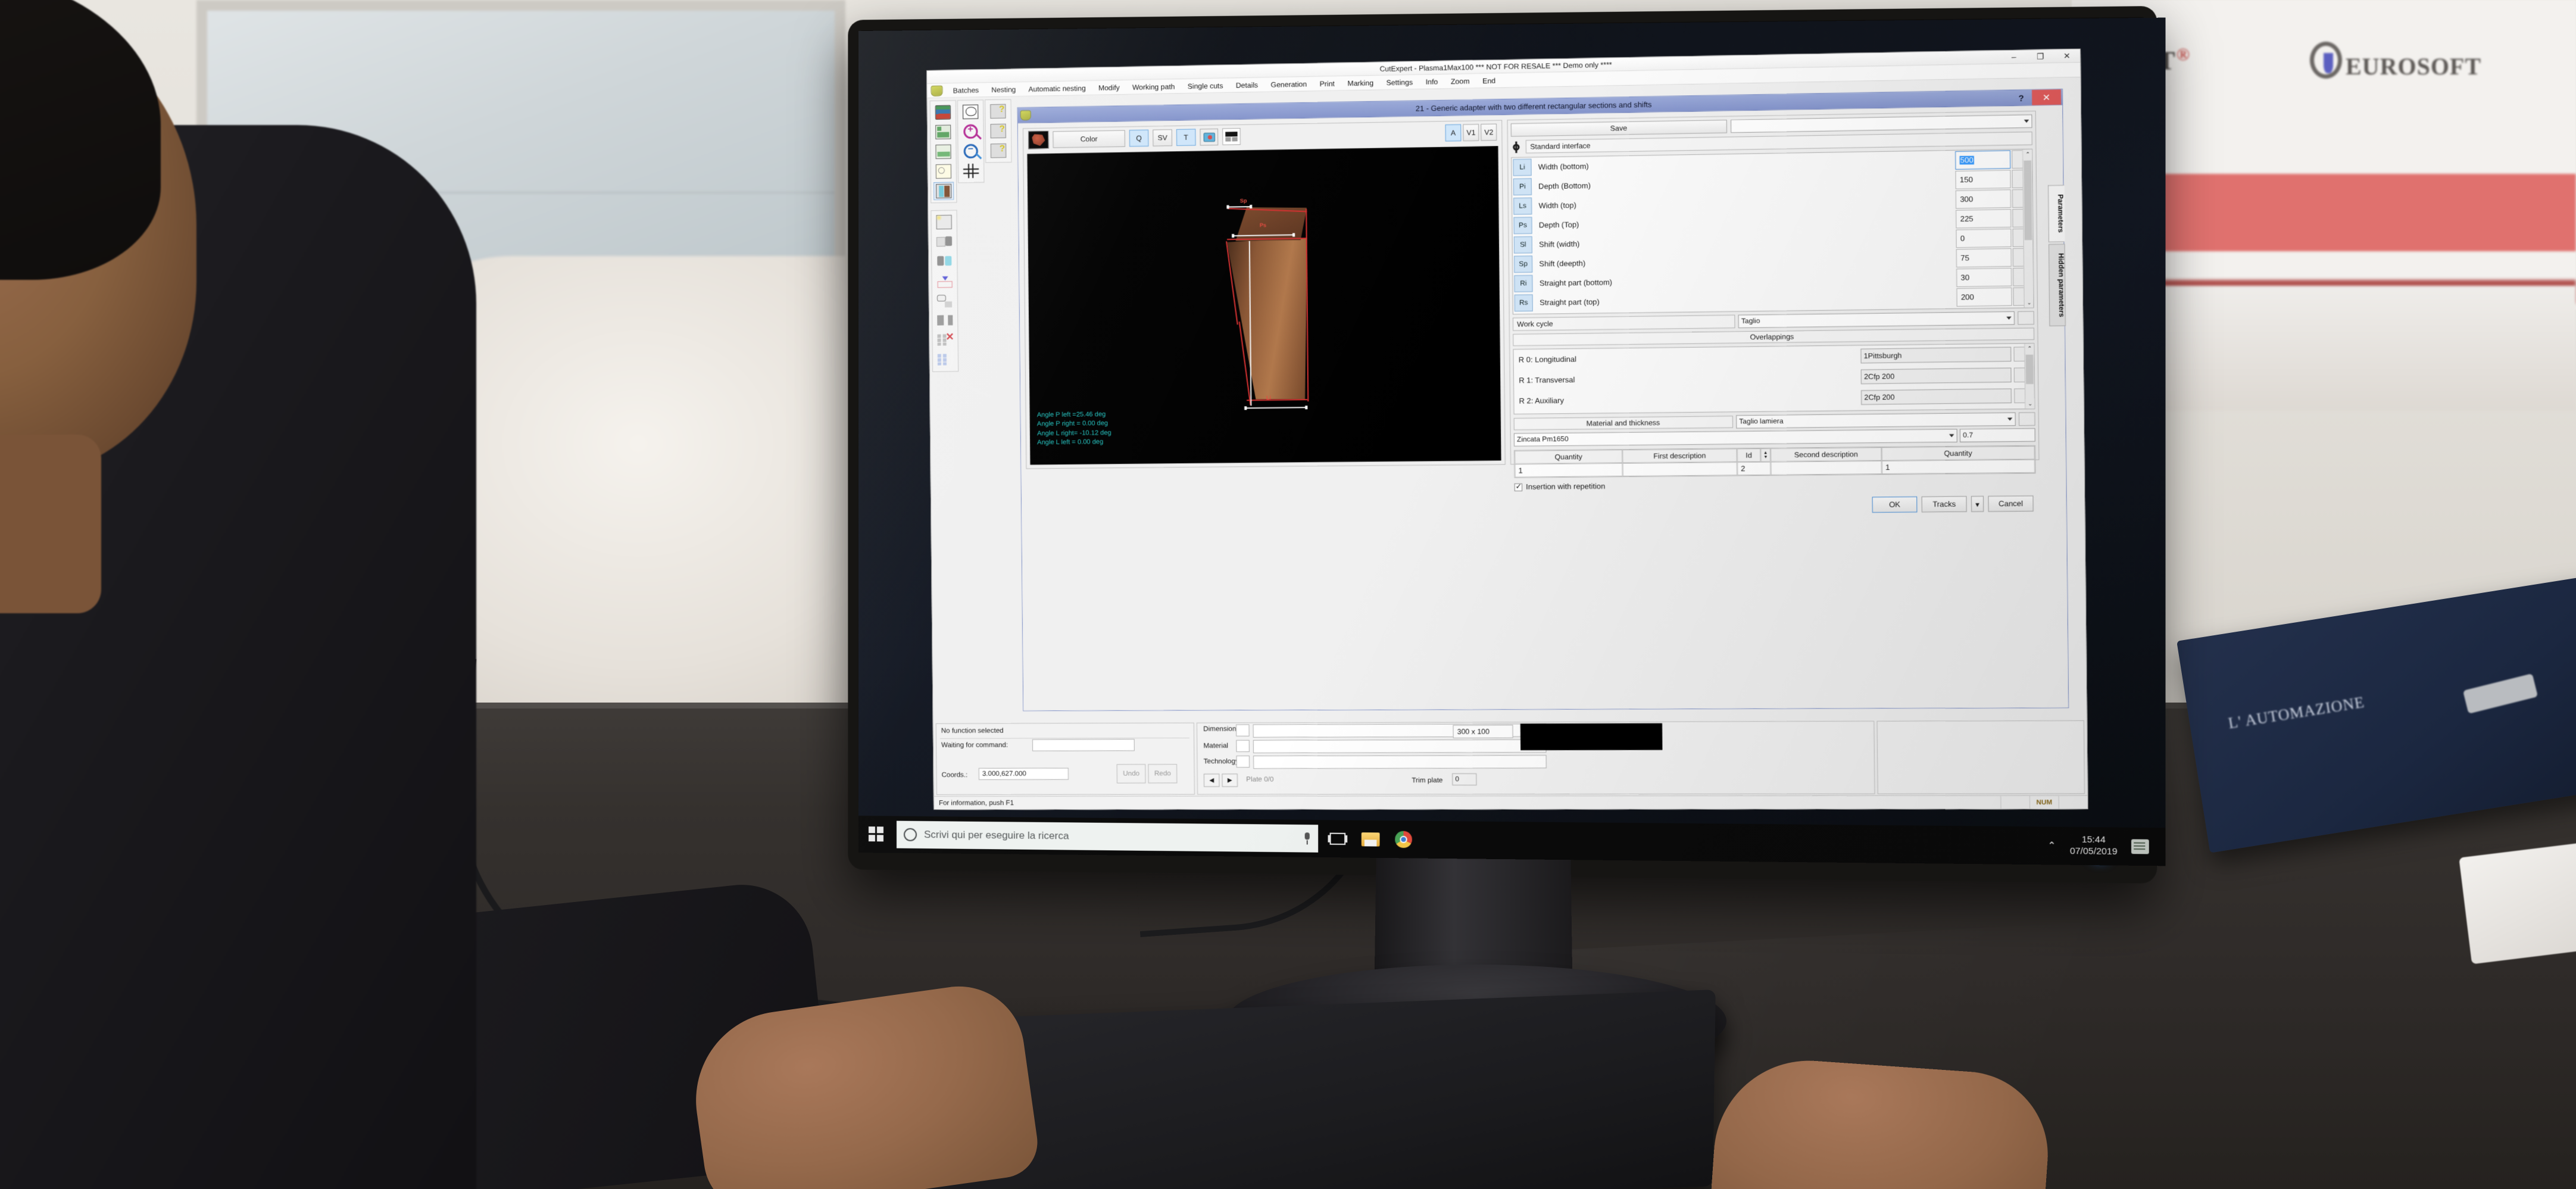 The width and height of the screenshot is (2576, 1189). Describe the element at coordinates (1211, 780) in the screenshot. I see `prev-plate-button: ◀` at that location.